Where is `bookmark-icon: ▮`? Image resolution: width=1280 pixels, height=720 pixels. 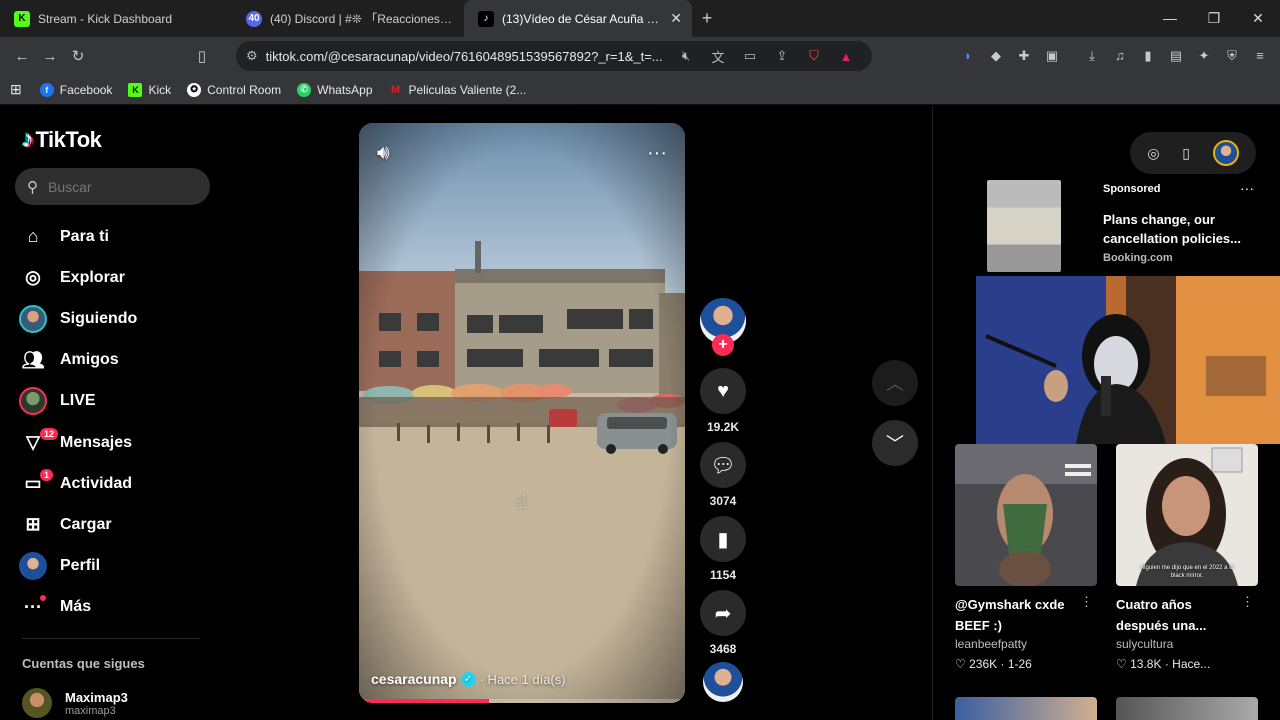 bookmark-icon: ▮ is located at coordinates (723, 539).